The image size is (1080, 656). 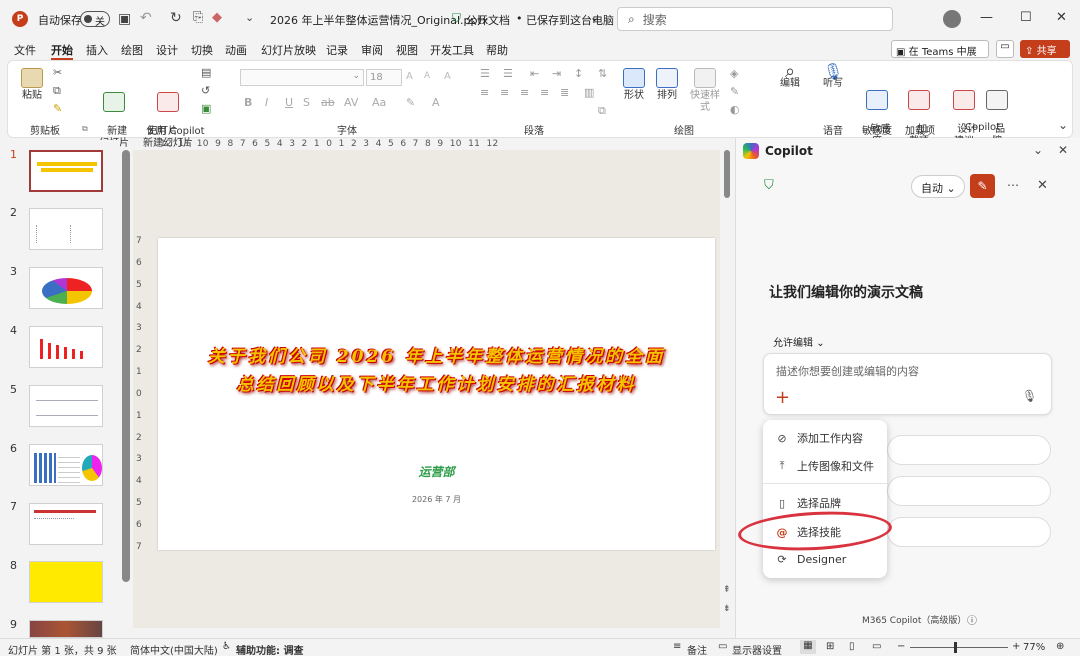 I want to click on share-button: ⇪ 共享, so click(x=1045, y=49).